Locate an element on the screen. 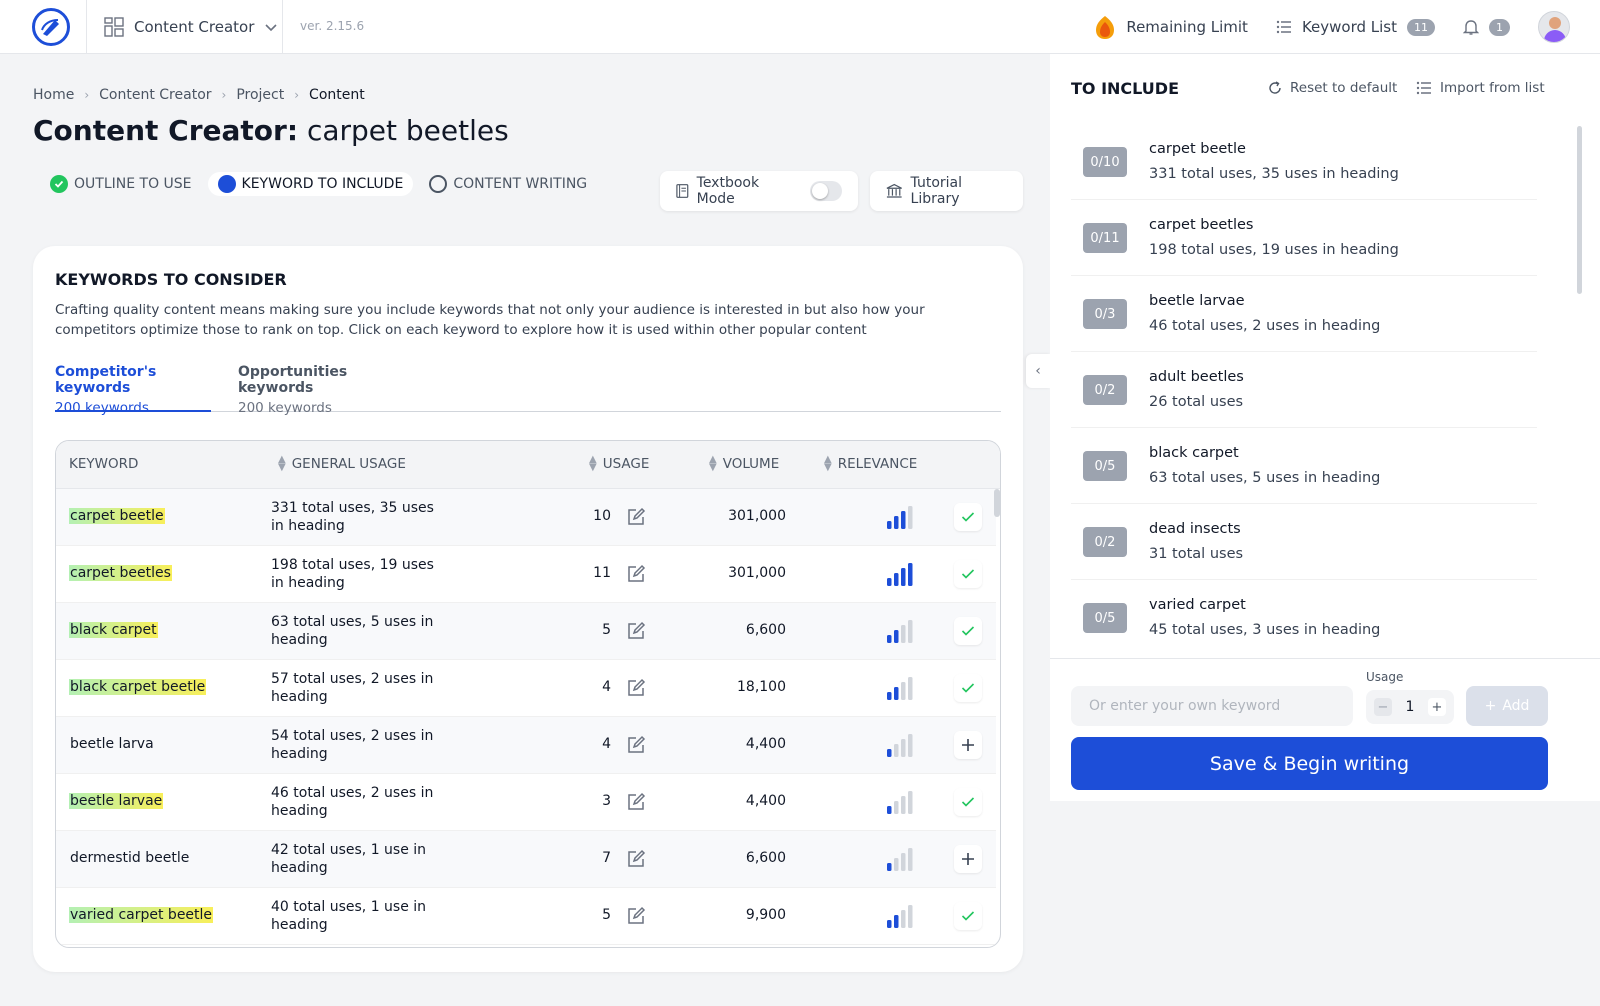  column-keyword: KEYWORD is located at coordinates (104, 464).